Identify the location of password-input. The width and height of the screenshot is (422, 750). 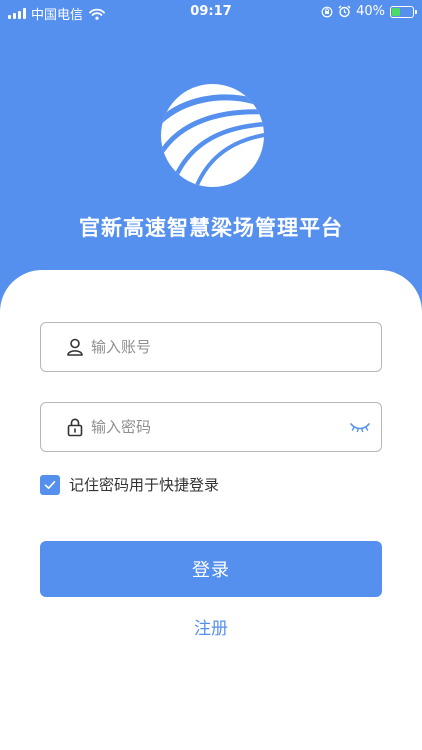
(221, 427).